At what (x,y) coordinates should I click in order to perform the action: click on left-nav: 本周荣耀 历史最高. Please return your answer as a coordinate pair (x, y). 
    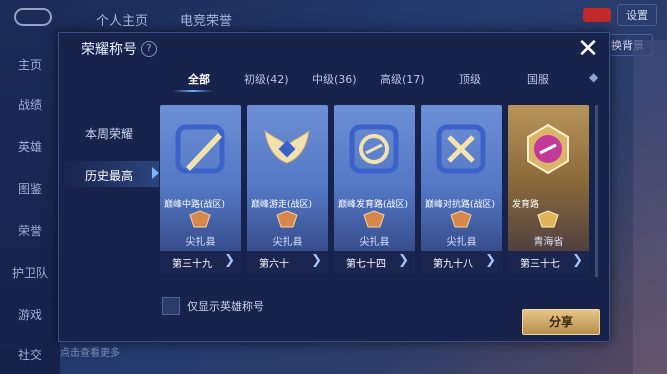
    Looking at the image, I should click on (109, 202).